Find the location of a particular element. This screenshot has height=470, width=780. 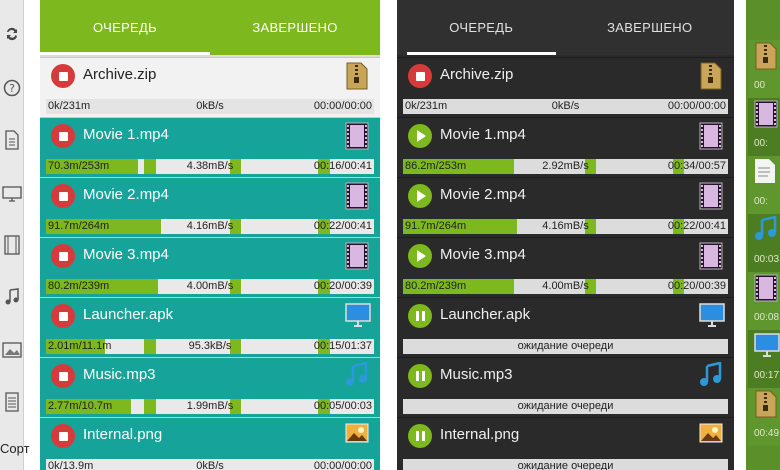

file-name: Movie 2.mp4 is located at coordinates (483, 194).